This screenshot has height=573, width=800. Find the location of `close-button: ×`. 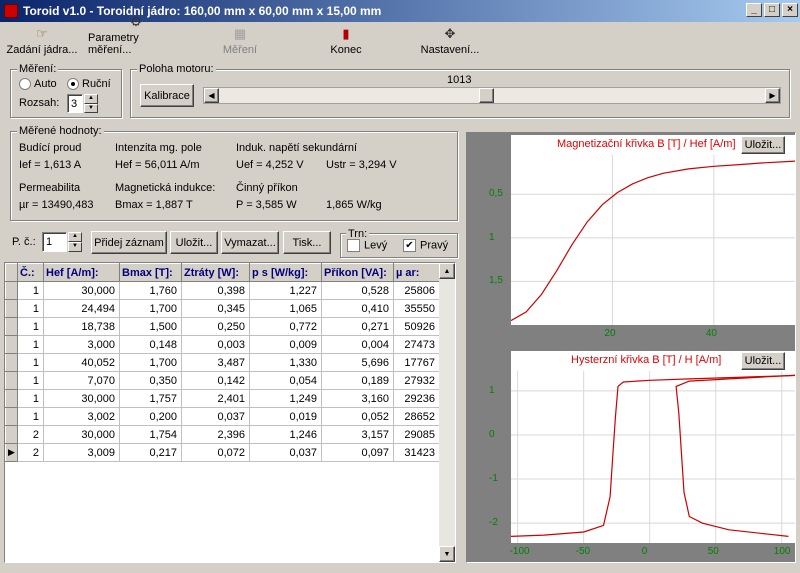

close-button: × is located at coordinates (790, 10).